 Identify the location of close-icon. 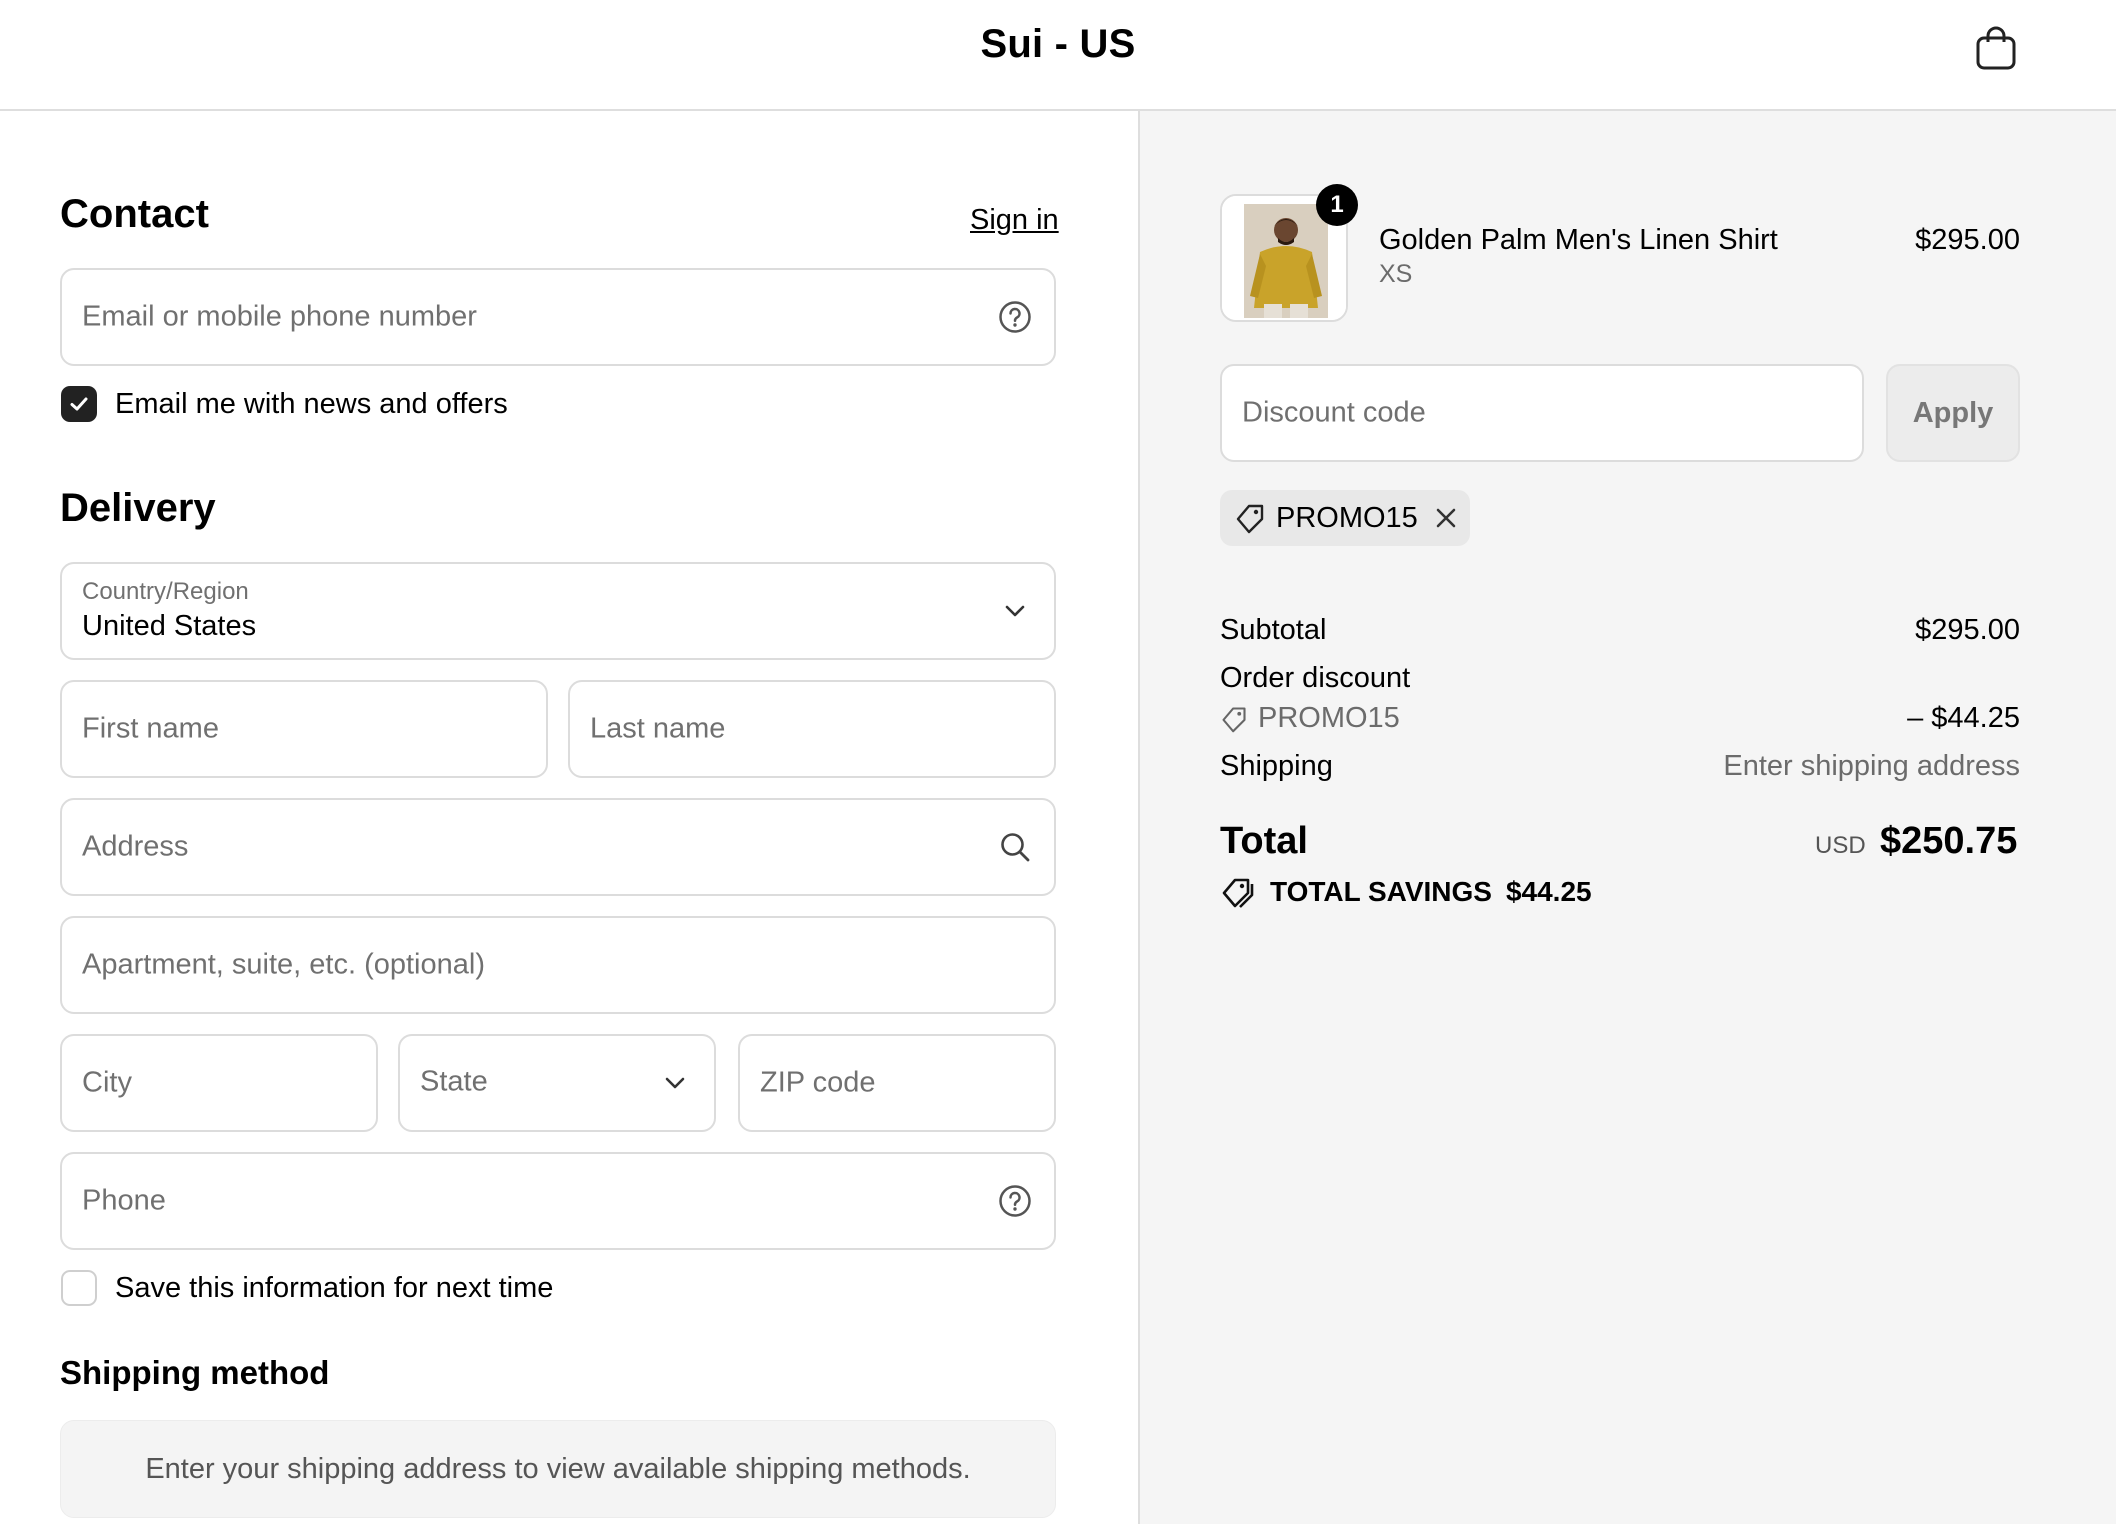
(1446, 518).